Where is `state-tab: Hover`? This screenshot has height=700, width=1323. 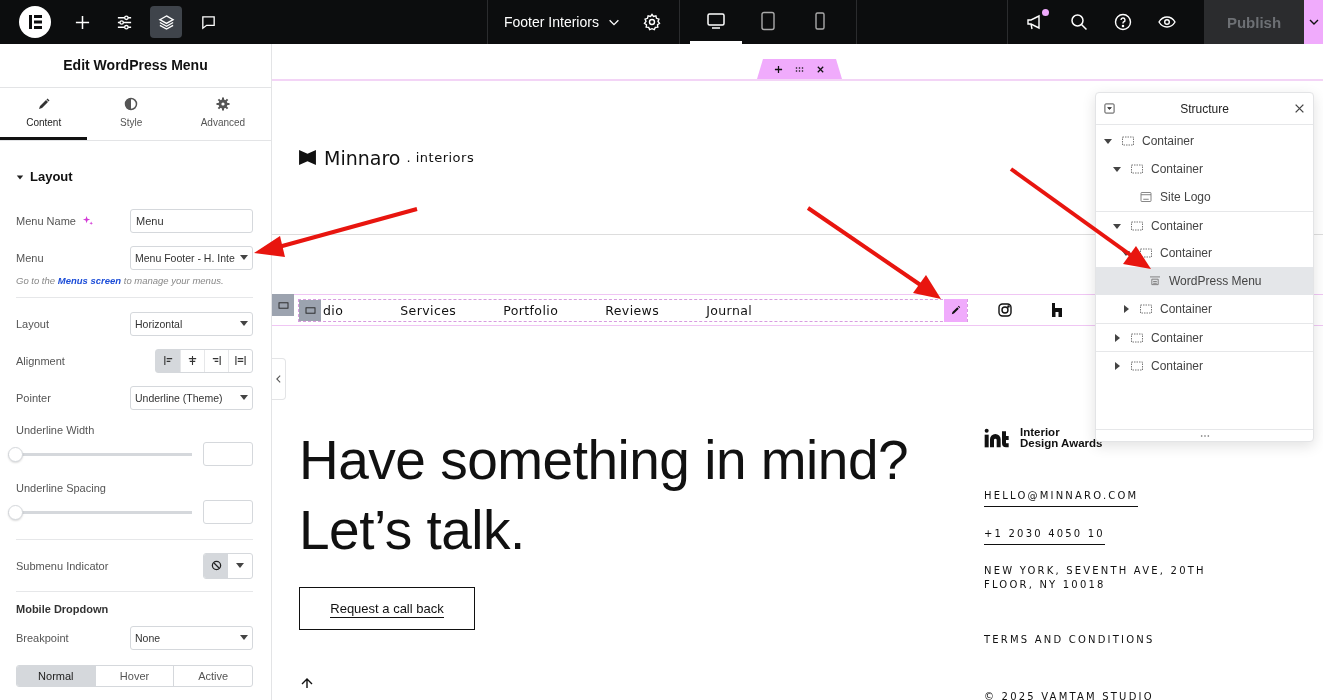
state-tab: Hover is located at coordinates (134, 675).